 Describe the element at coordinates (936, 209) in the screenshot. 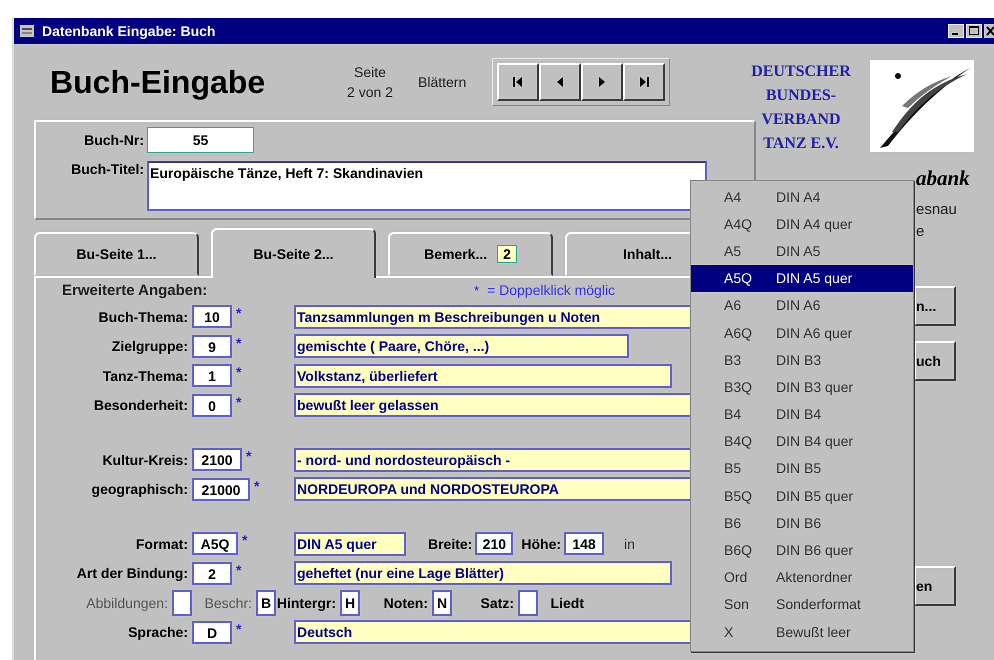

I see `info-text: esnau` at that location.